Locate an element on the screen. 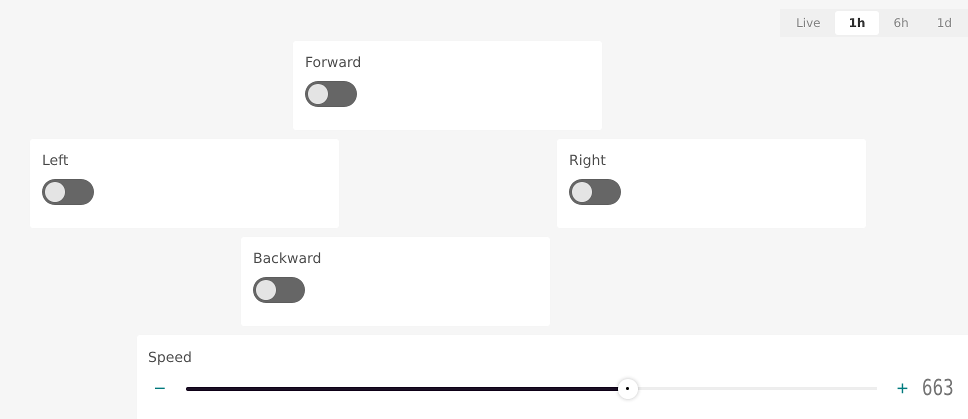 Image resolution: width=968 pixels, height=419 pixels. slider-label: Speed is located at coordinates (170, 358).